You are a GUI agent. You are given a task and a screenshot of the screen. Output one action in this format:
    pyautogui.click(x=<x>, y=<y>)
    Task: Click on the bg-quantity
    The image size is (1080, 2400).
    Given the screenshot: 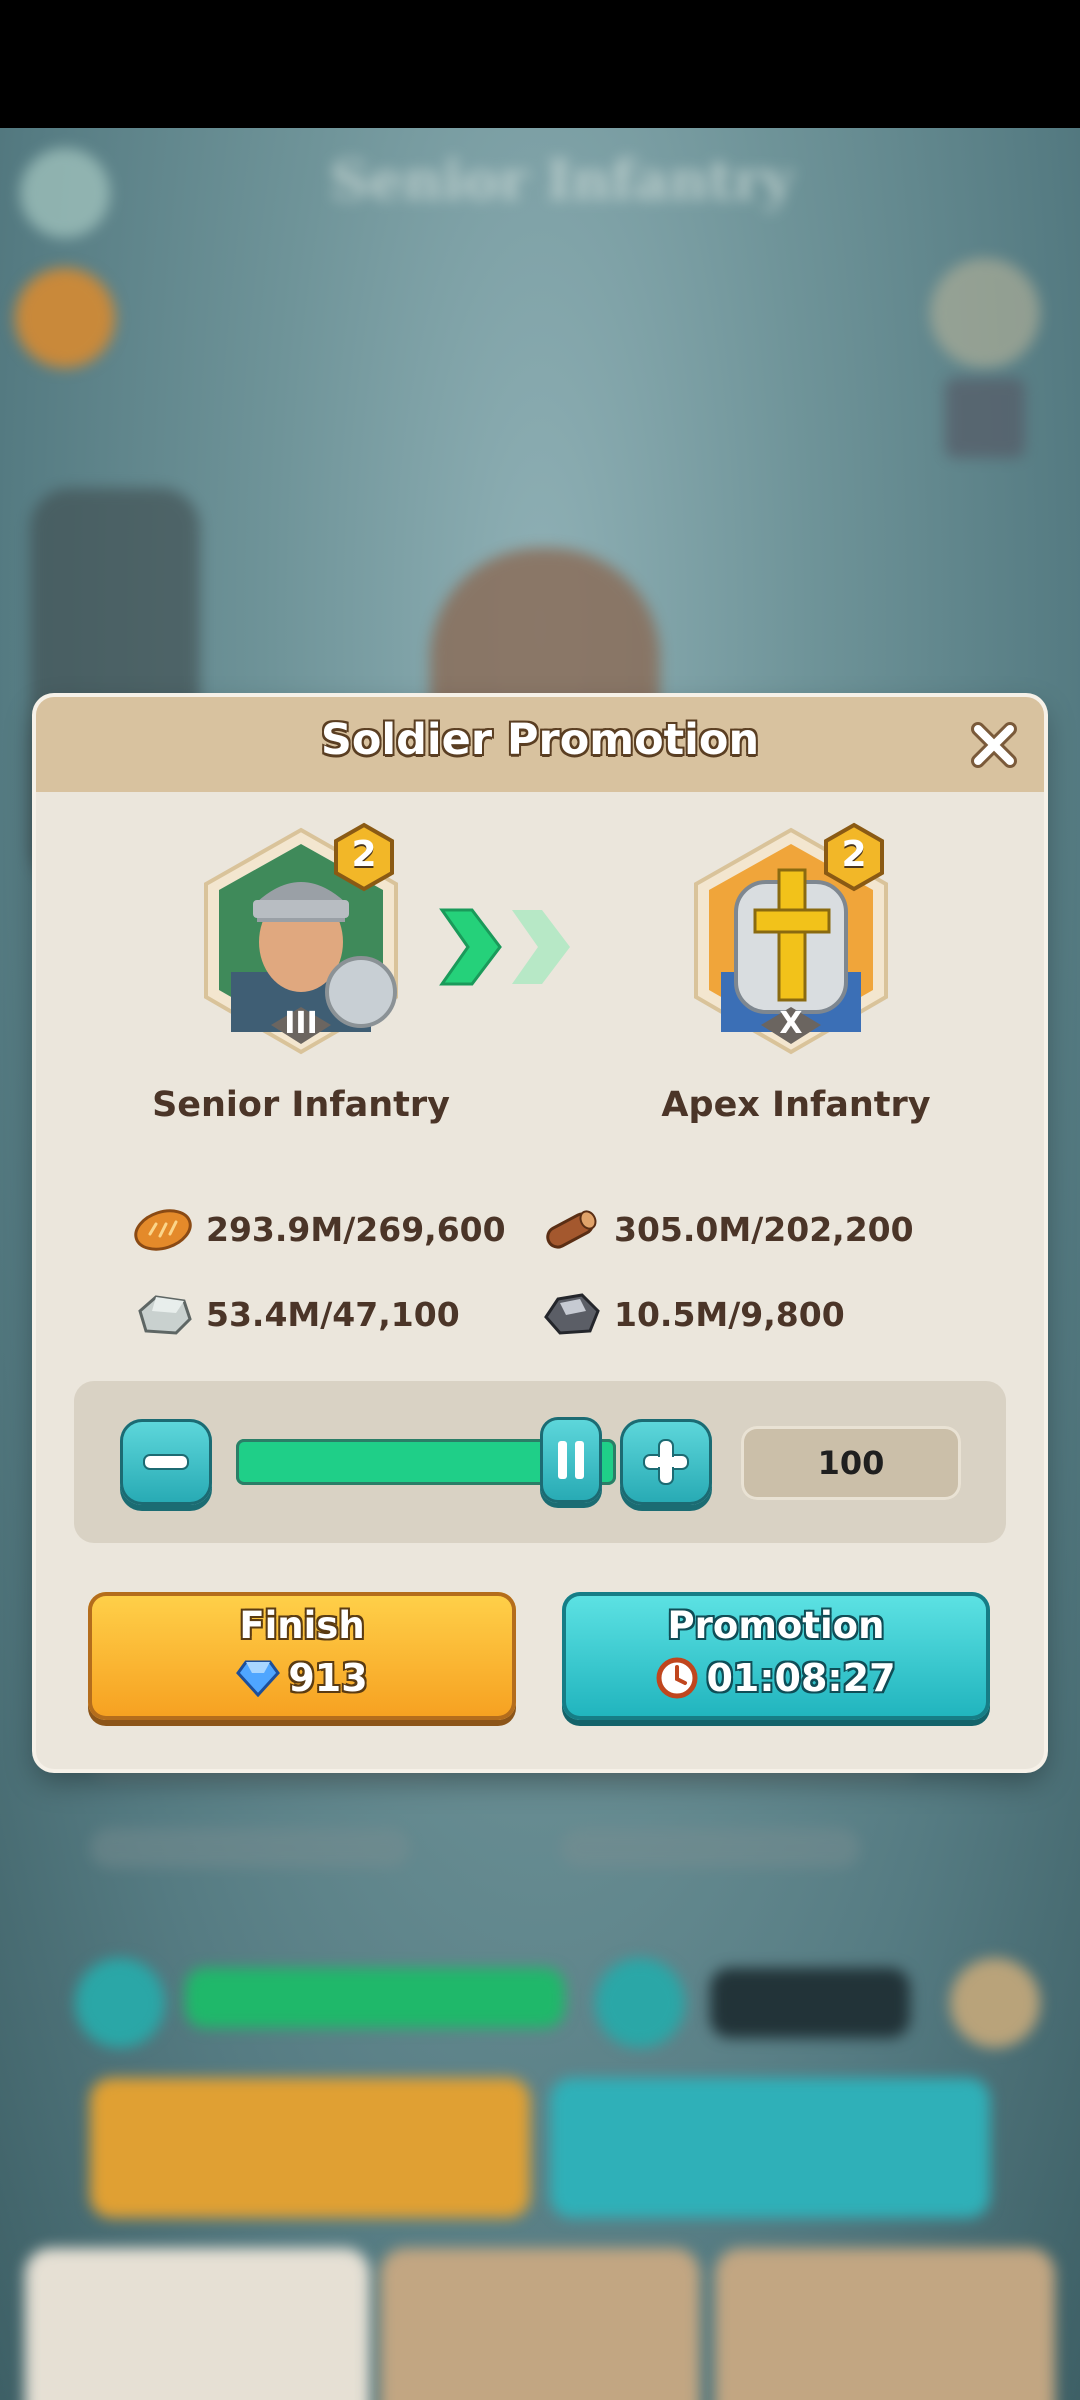 What is the action you would take?
    pyautogui.click(x=810, y=2003)
    